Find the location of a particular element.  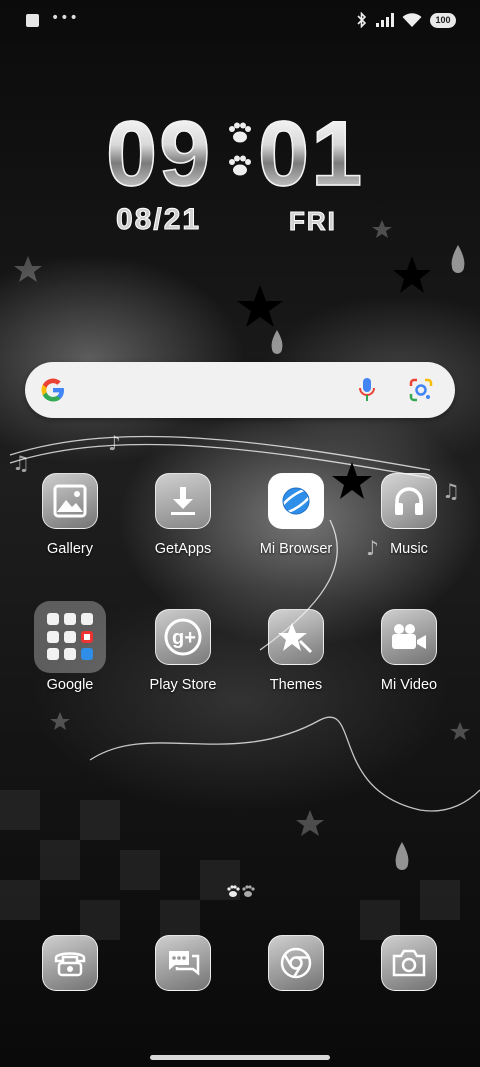

clock-weekday: FRI is located at coordinates (313, 221).